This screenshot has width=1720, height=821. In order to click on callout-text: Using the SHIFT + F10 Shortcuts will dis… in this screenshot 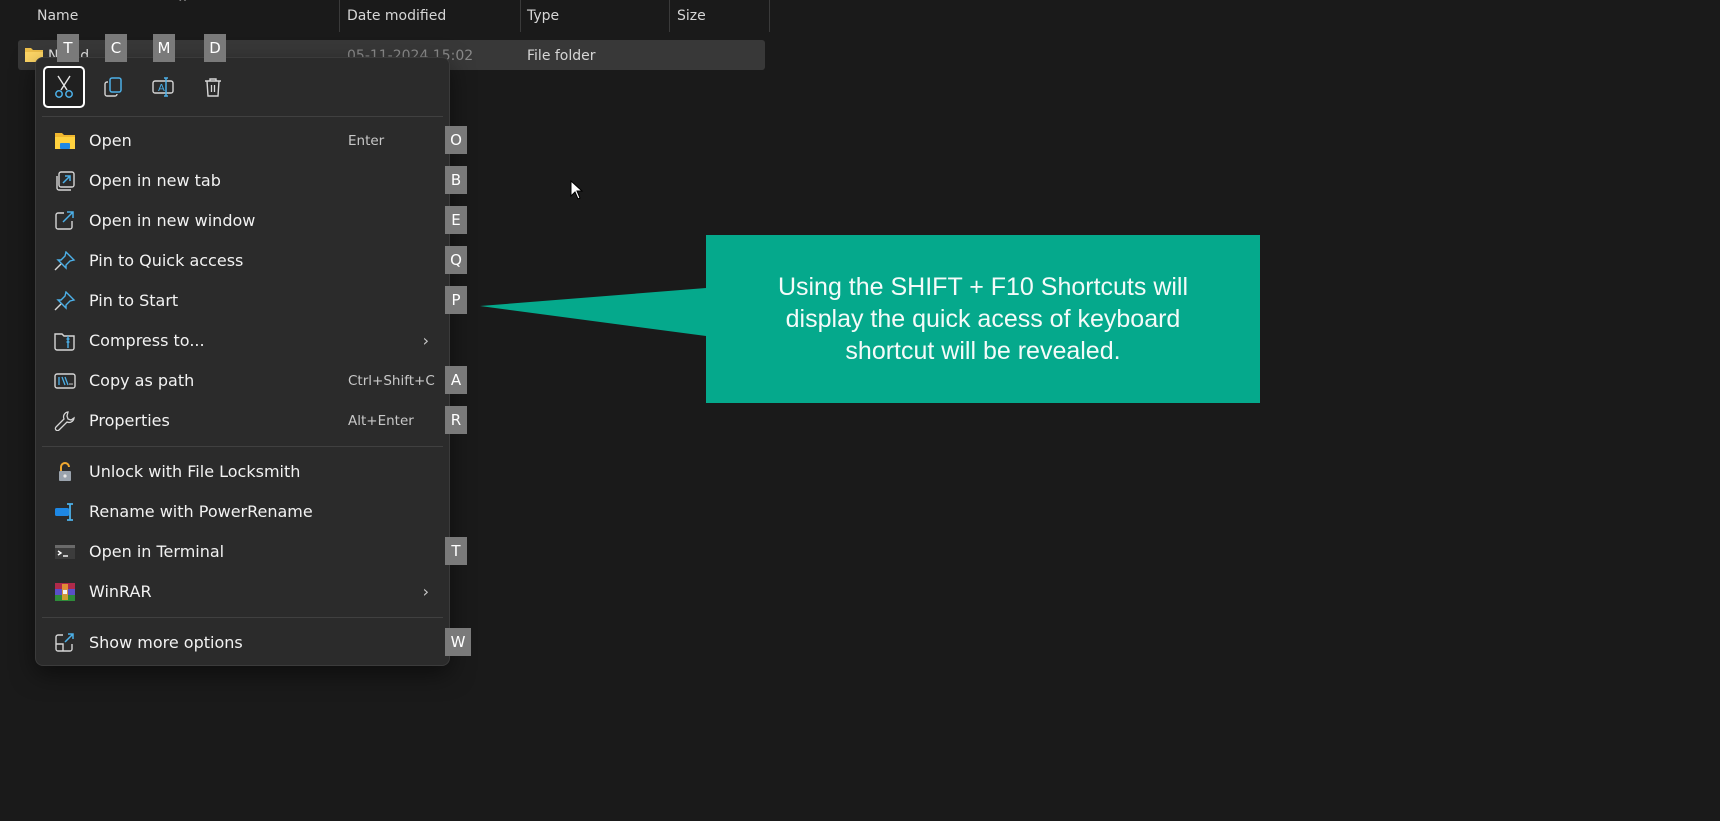, I will do `click(983, 319)`.